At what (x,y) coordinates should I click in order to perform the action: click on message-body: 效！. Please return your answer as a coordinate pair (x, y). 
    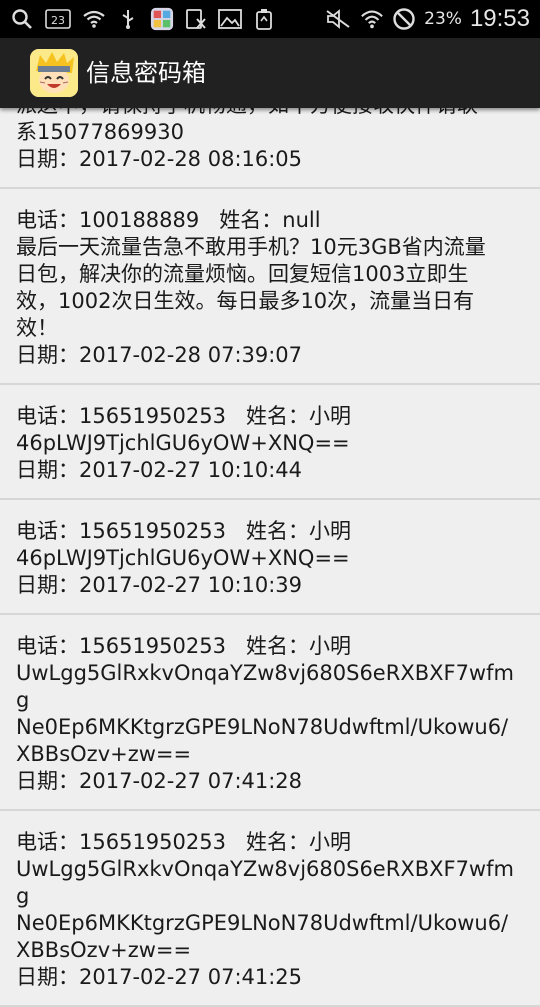
    Looking at the image, I should click on (37, 328).